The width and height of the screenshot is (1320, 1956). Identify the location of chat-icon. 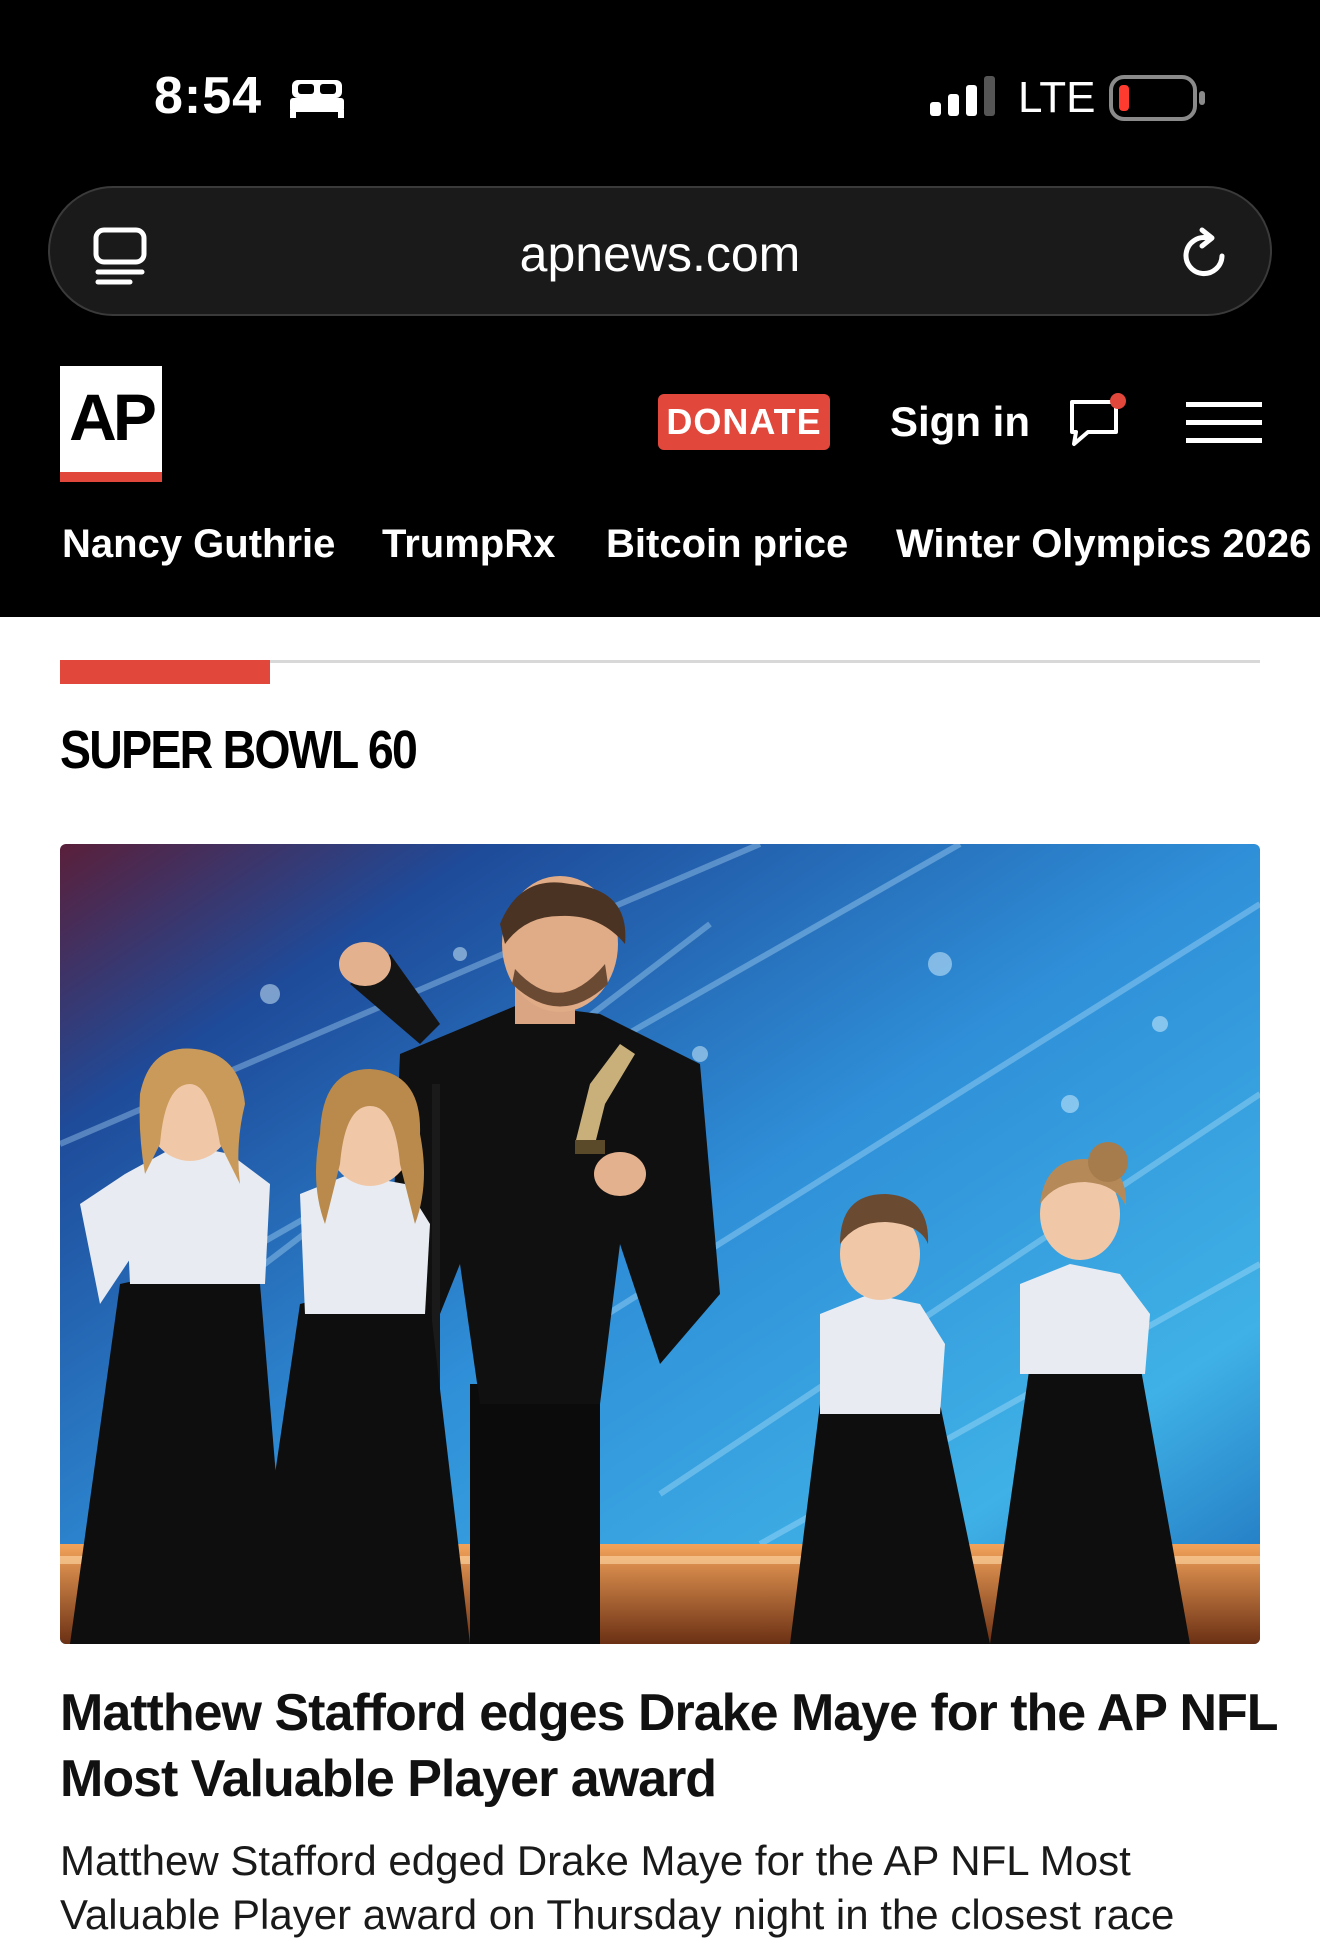
(1098, 421).